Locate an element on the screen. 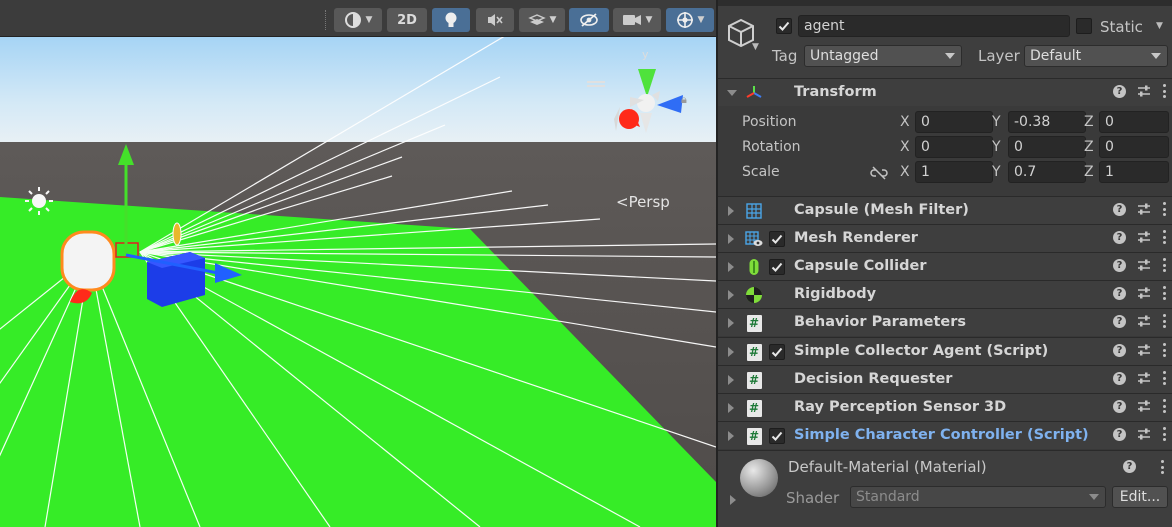  static-checkbox is located at coordinates (1084, 26).